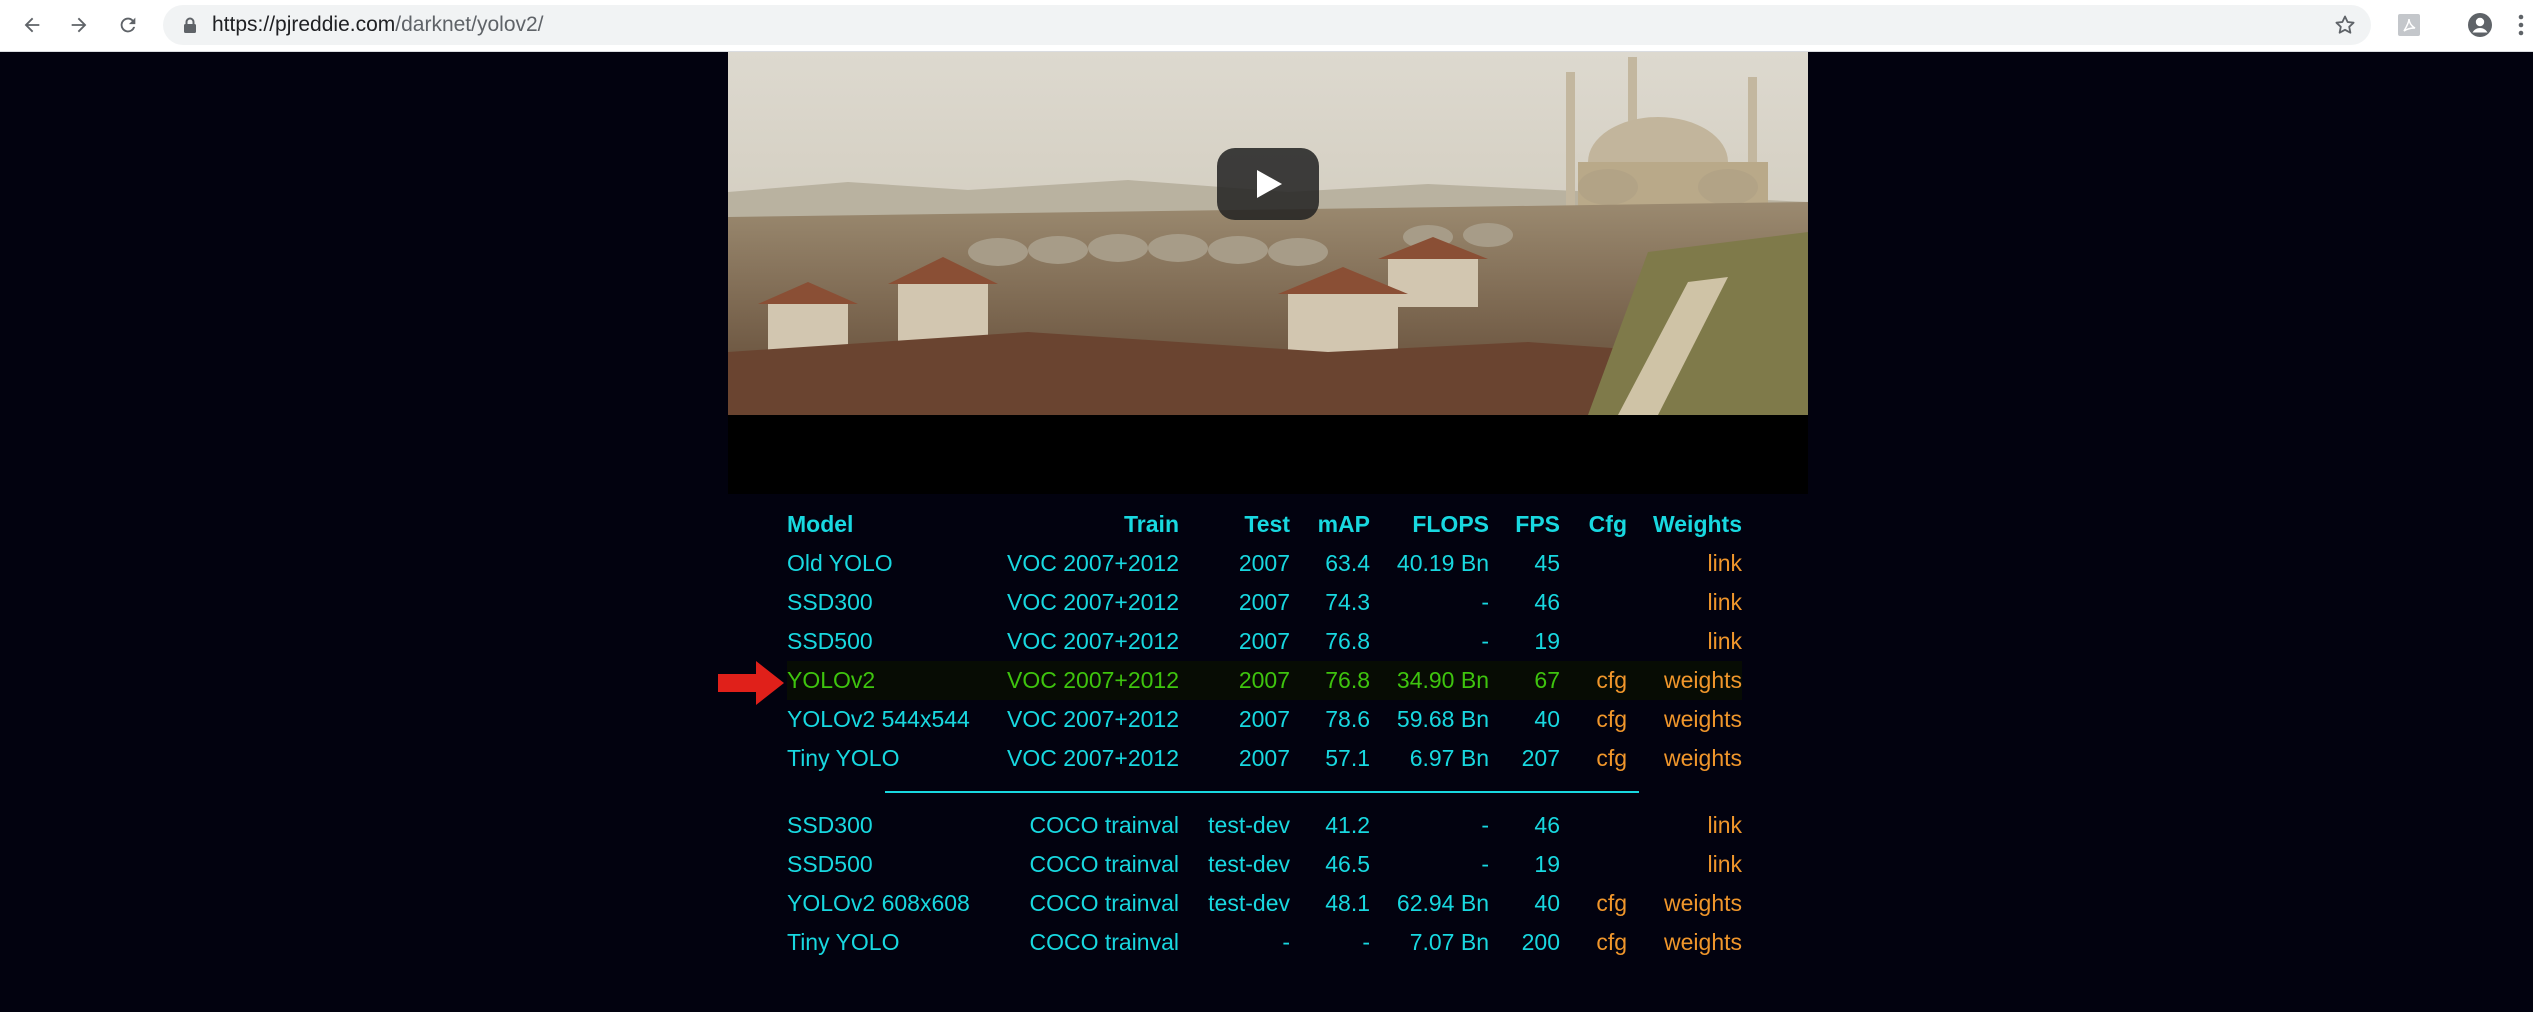 This screenshot has width=2533, height=1012. What do you see at coordinates (840, 563) in the screenshot?
I see `cell-model: Old YOLO` at bounding box center [840, 563].